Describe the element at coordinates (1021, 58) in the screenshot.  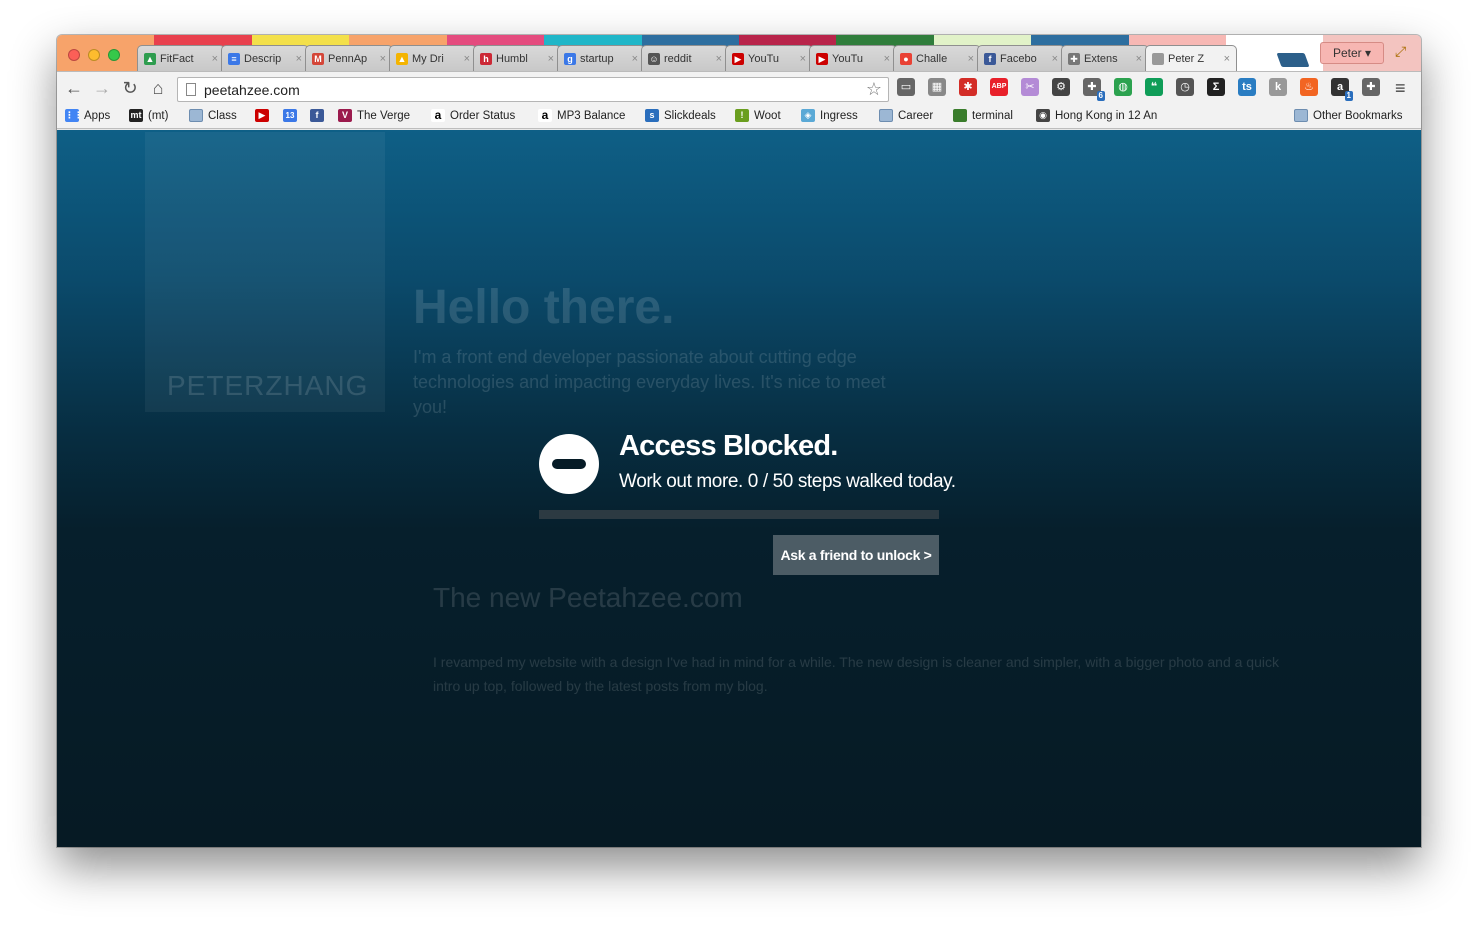
I see `tab-10: f Facebo ×` at that location.